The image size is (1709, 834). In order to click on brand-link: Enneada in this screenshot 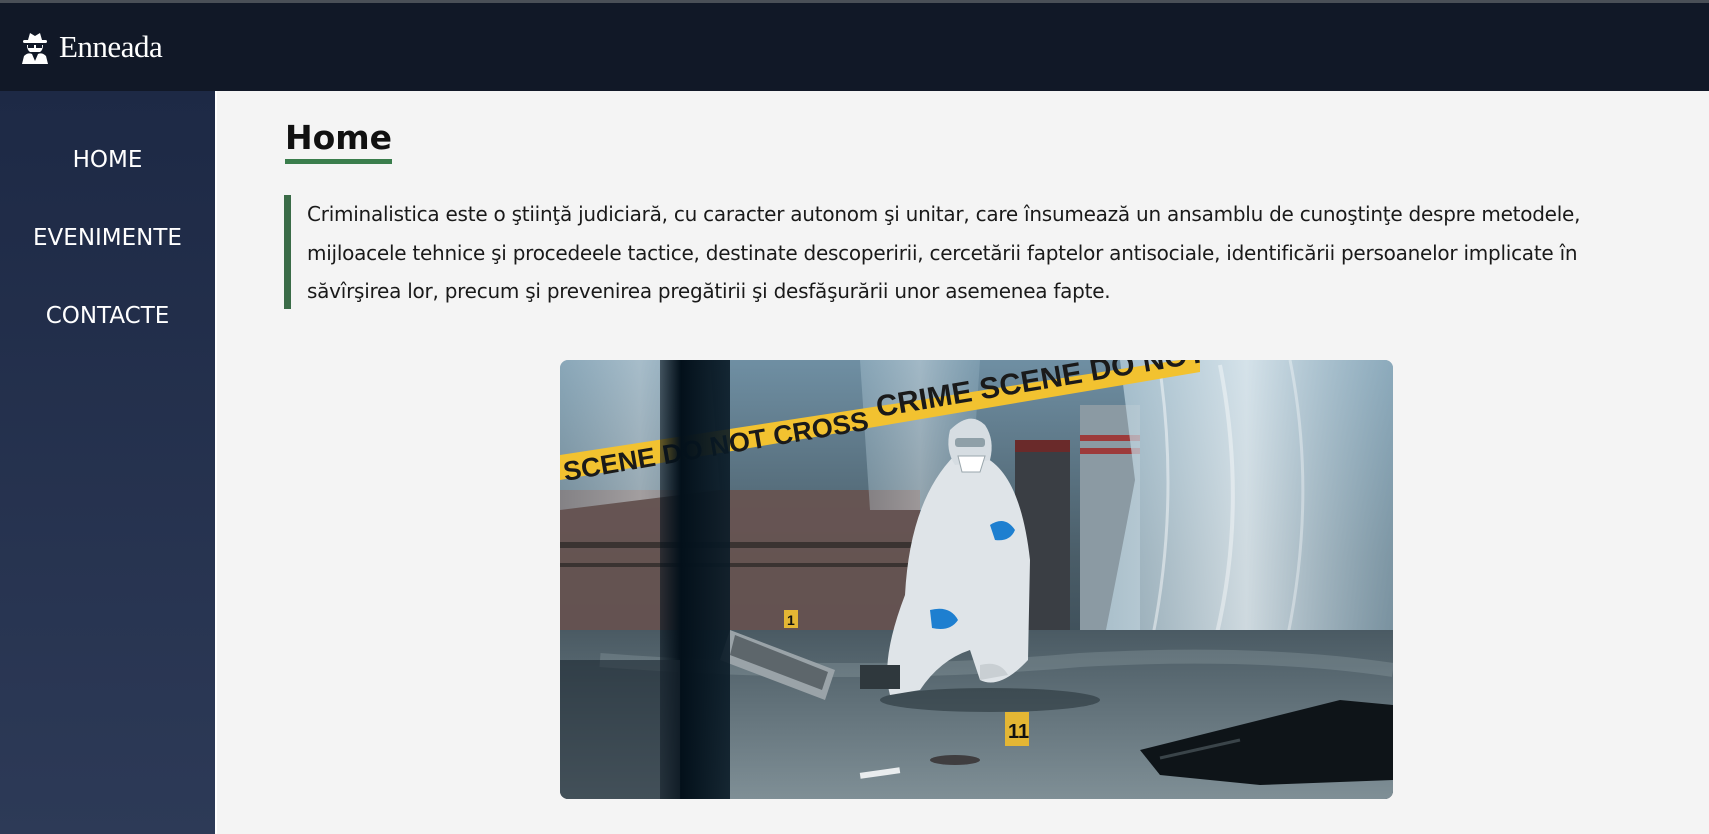, I will do `click(91, 47)`.